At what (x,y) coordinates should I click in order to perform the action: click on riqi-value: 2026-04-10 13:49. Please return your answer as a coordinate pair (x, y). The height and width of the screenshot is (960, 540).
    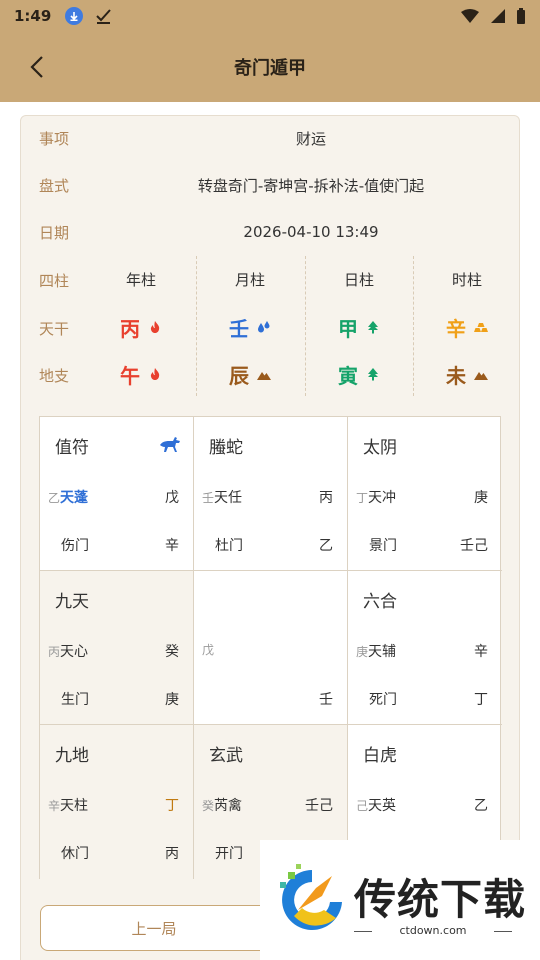
    Looking at the image, I should click on (311, 232).